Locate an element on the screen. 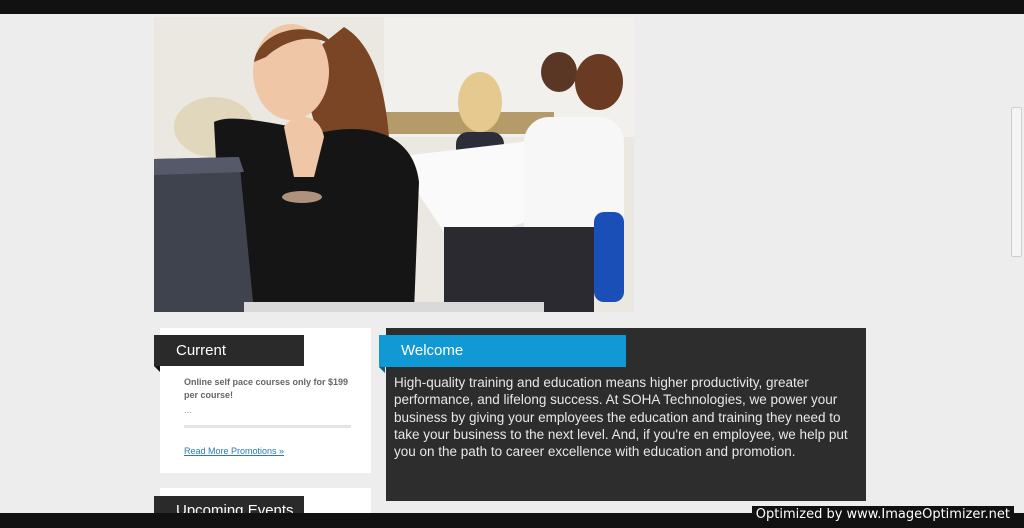 This screenshot has height=528, width=1024. welcome-heading: Welcome is located at coordinates (502, 354).